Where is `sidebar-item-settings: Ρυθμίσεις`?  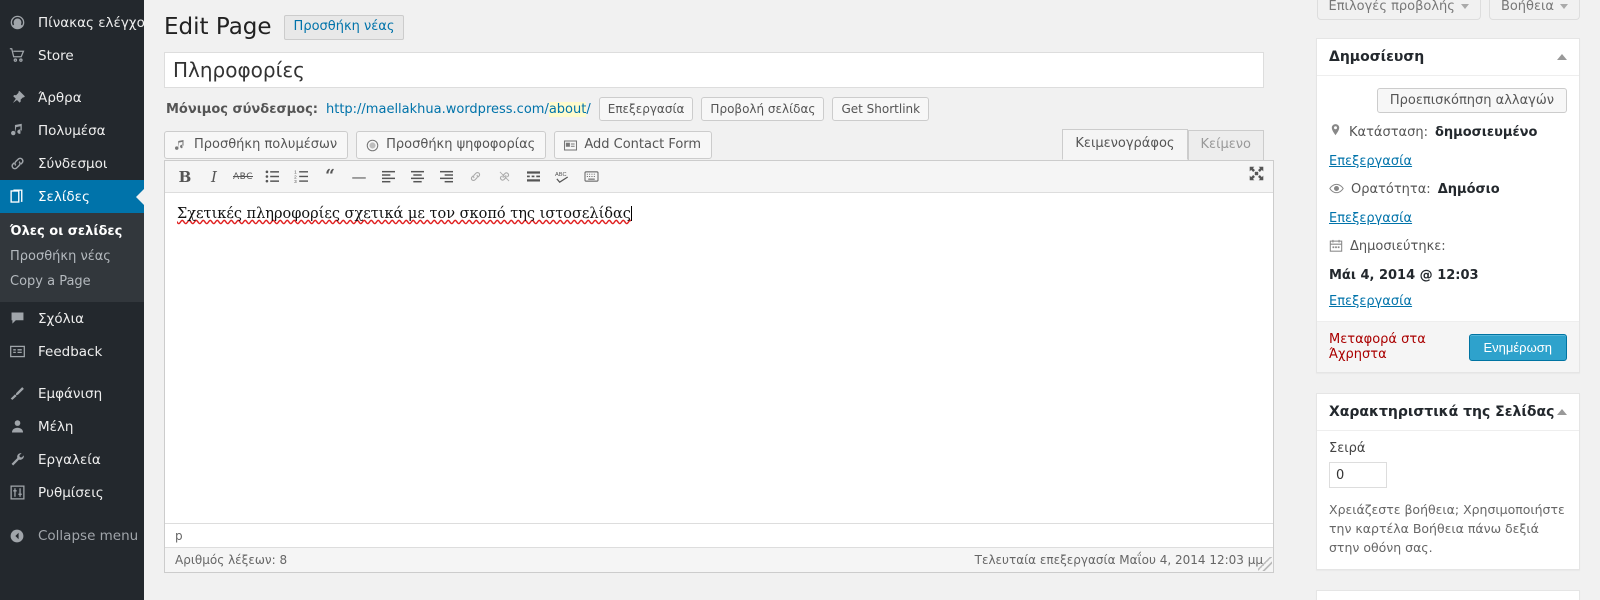
sidebar-item-settings: Ρυθμίσεις is located at coordinates (72, 492).